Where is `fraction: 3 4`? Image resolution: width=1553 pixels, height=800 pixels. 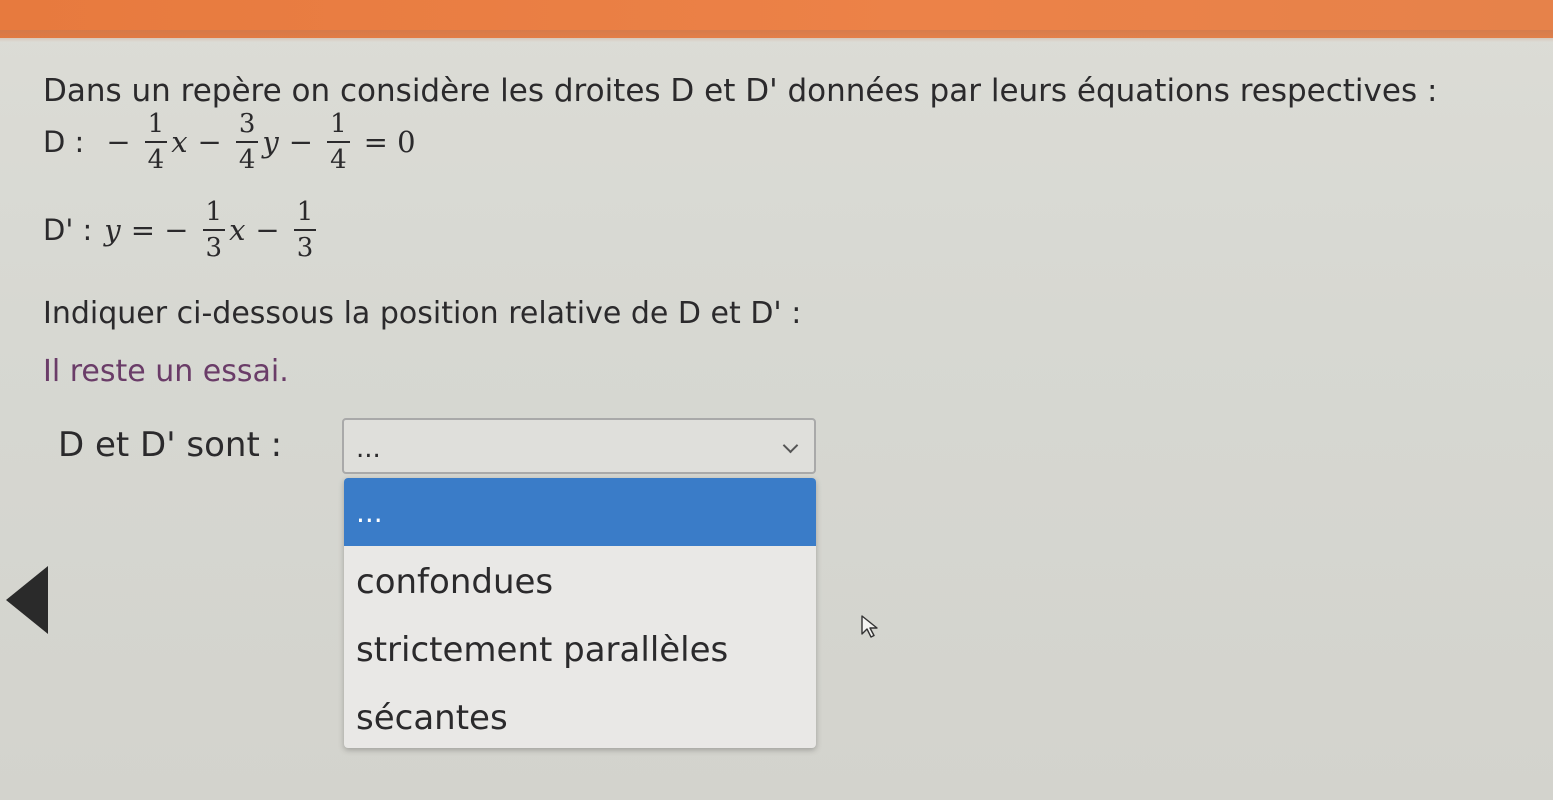
fraction: 3 4 is located at coordinates (247, 142).